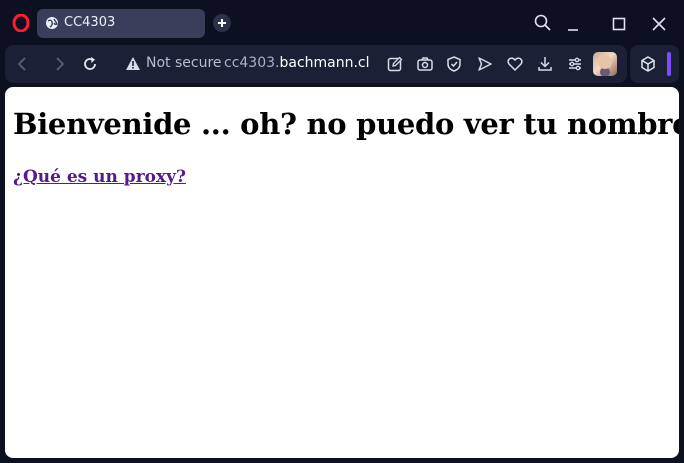  I want to click on globe-icon, so click(52, 23).